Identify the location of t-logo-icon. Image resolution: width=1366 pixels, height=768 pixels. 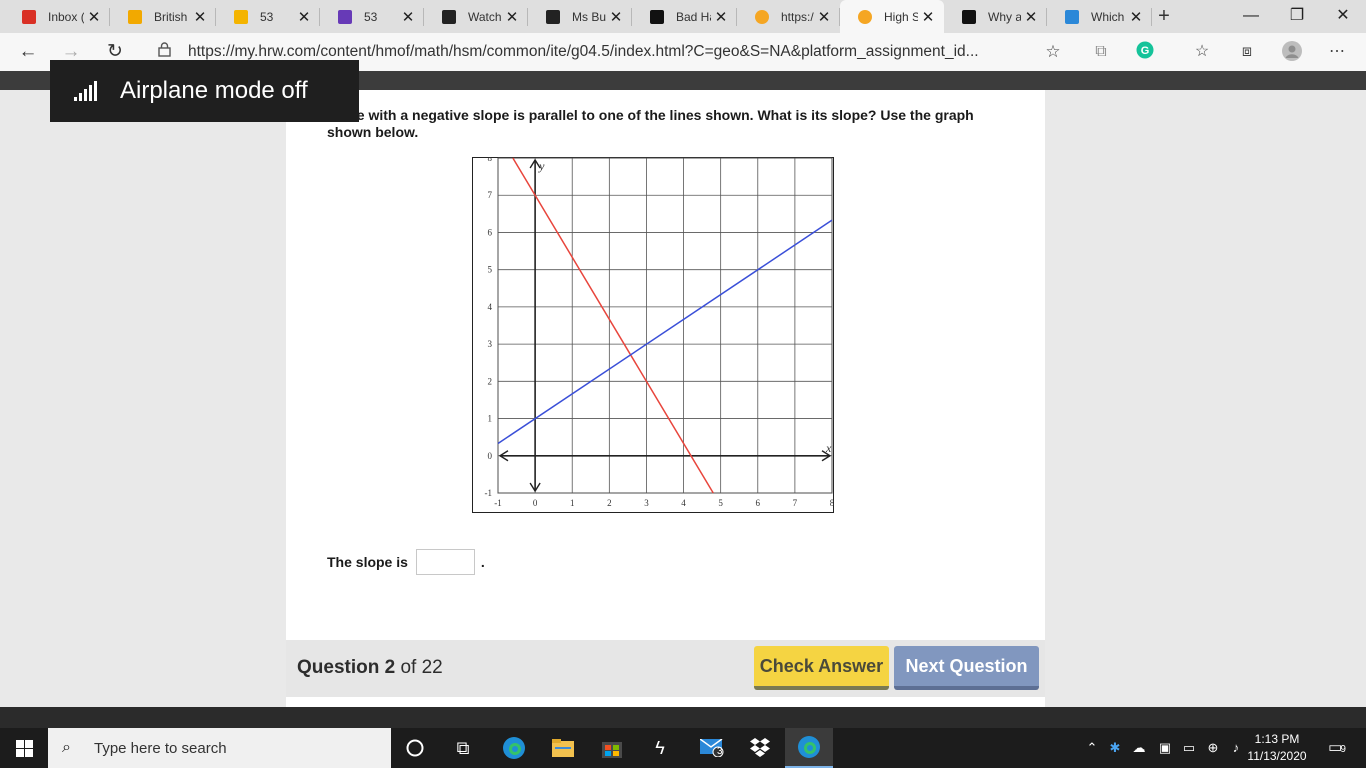
(449, 16).